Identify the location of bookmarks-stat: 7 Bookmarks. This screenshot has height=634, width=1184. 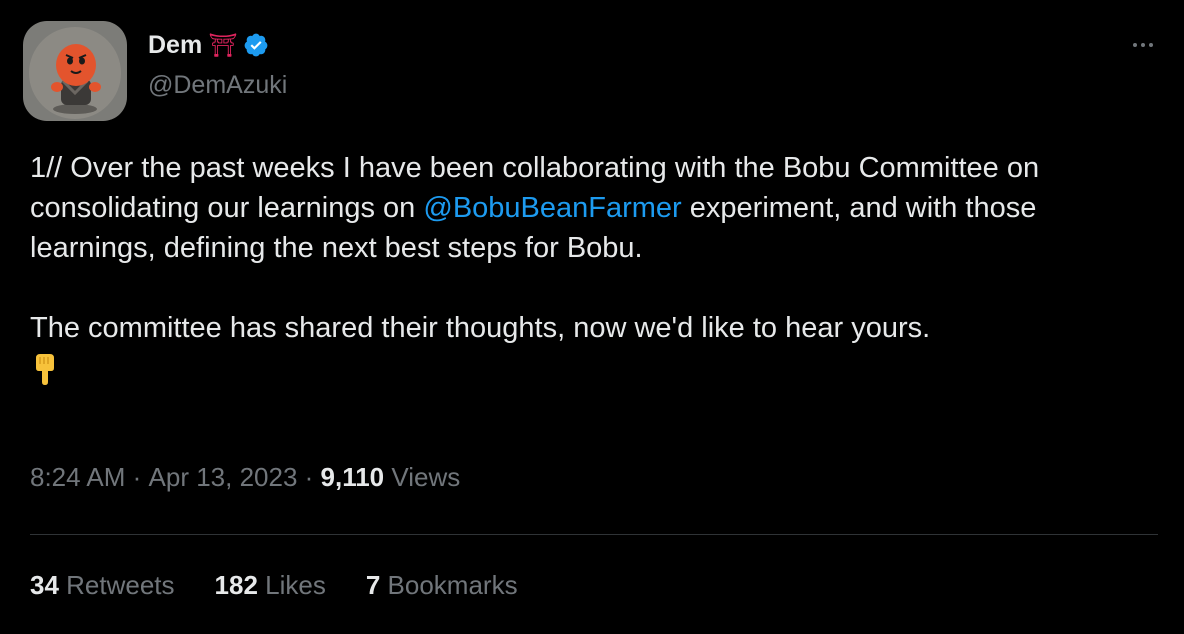
(442, 585).